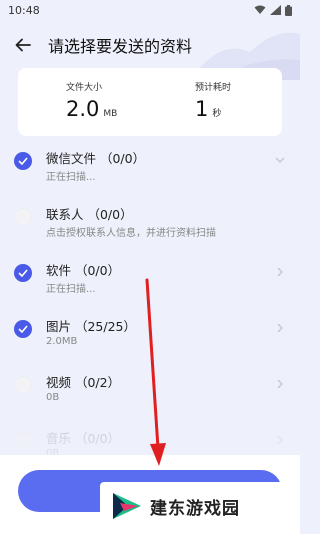 This screenshot has width=320, height=534. I want to click on time-summary: 预计耗时 1 秒, so click(217, 102).